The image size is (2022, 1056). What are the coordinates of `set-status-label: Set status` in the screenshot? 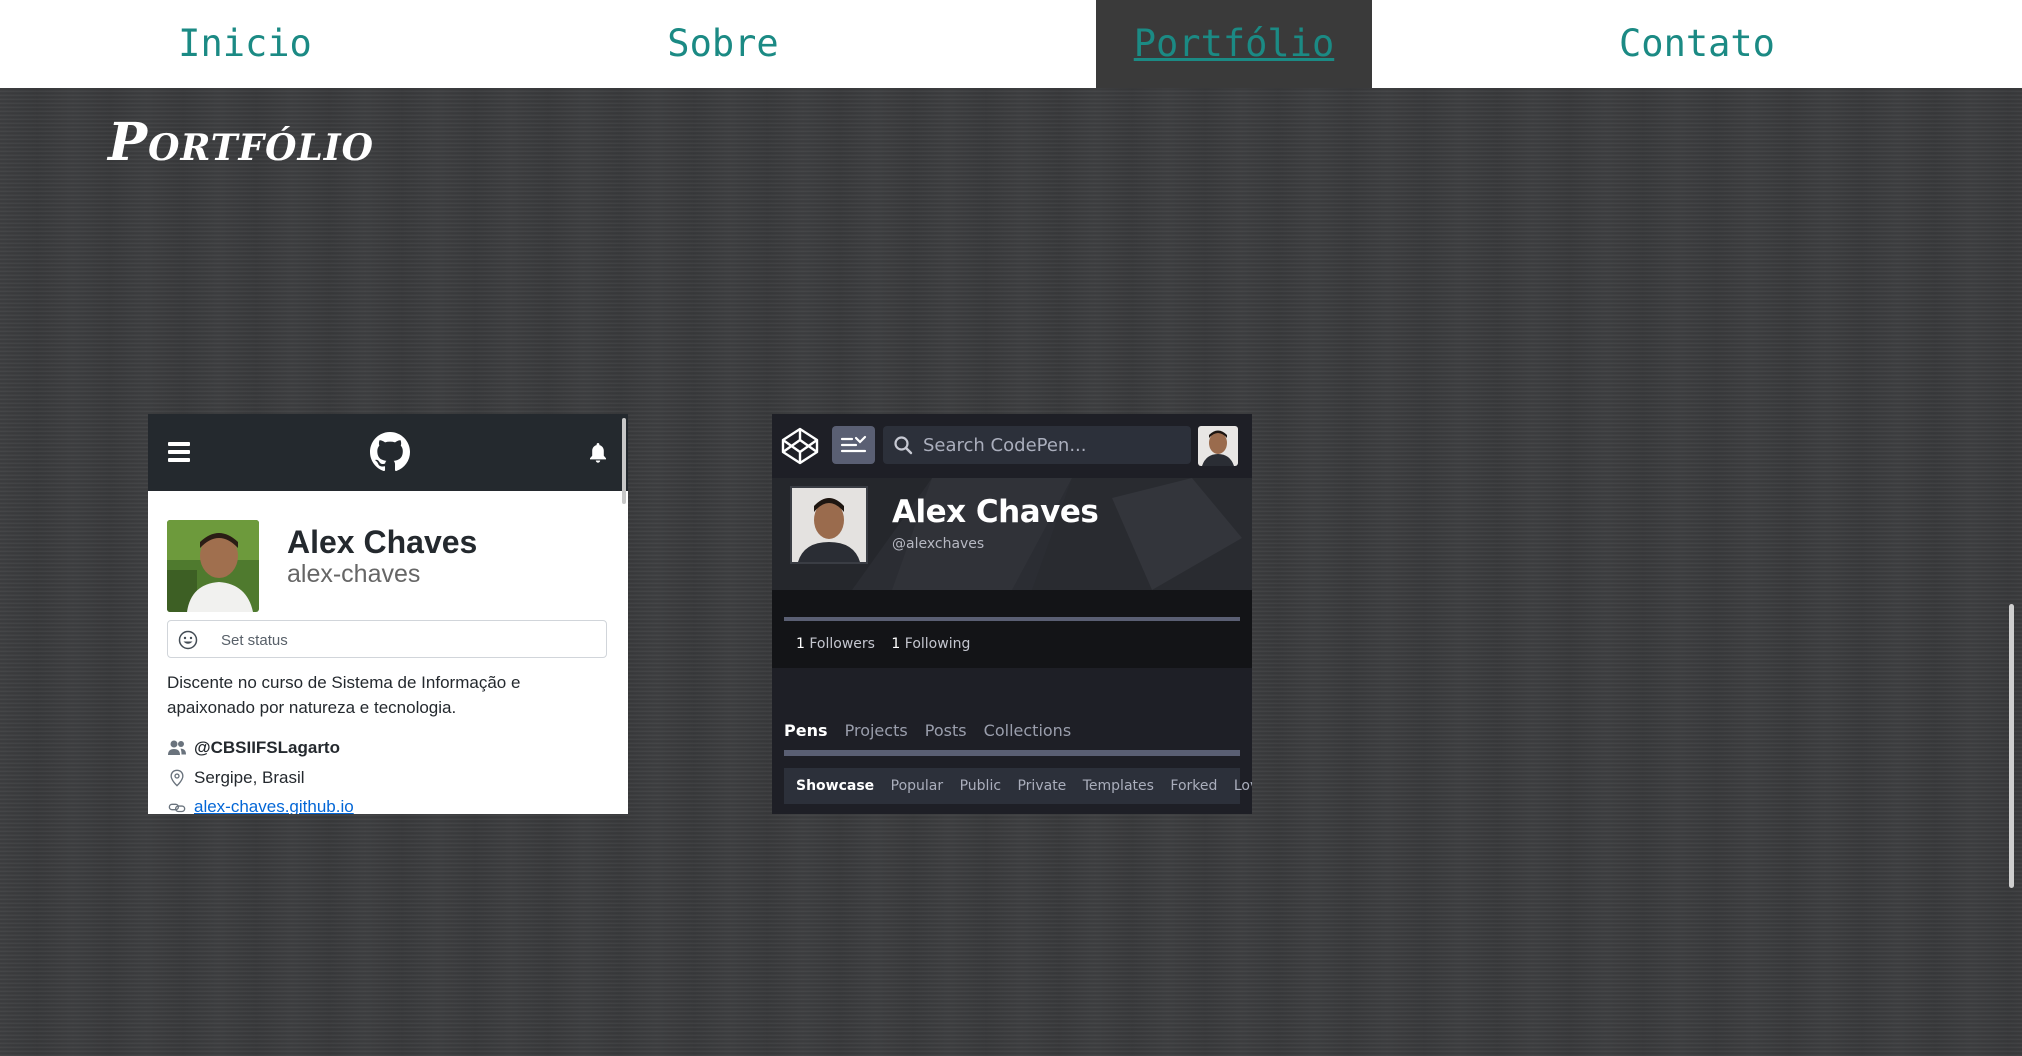 It's located at (254, 640).